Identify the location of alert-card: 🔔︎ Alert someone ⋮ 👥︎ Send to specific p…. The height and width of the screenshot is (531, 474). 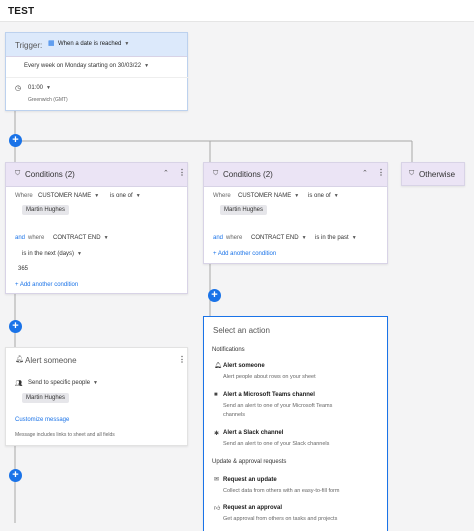
(96, 396).